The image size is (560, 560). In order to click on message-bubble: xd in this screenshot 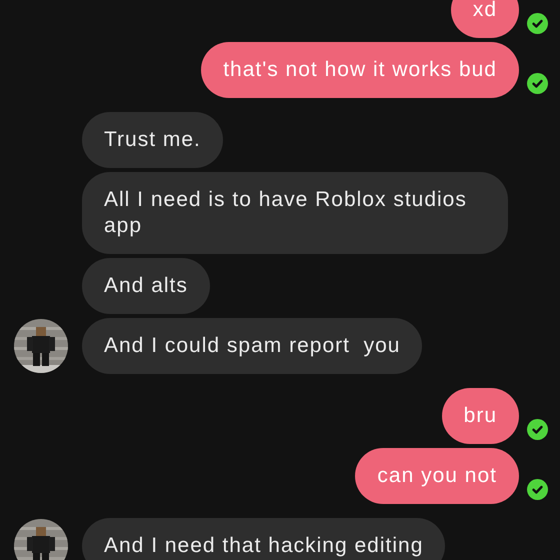, I will do `click(484, 19)`.